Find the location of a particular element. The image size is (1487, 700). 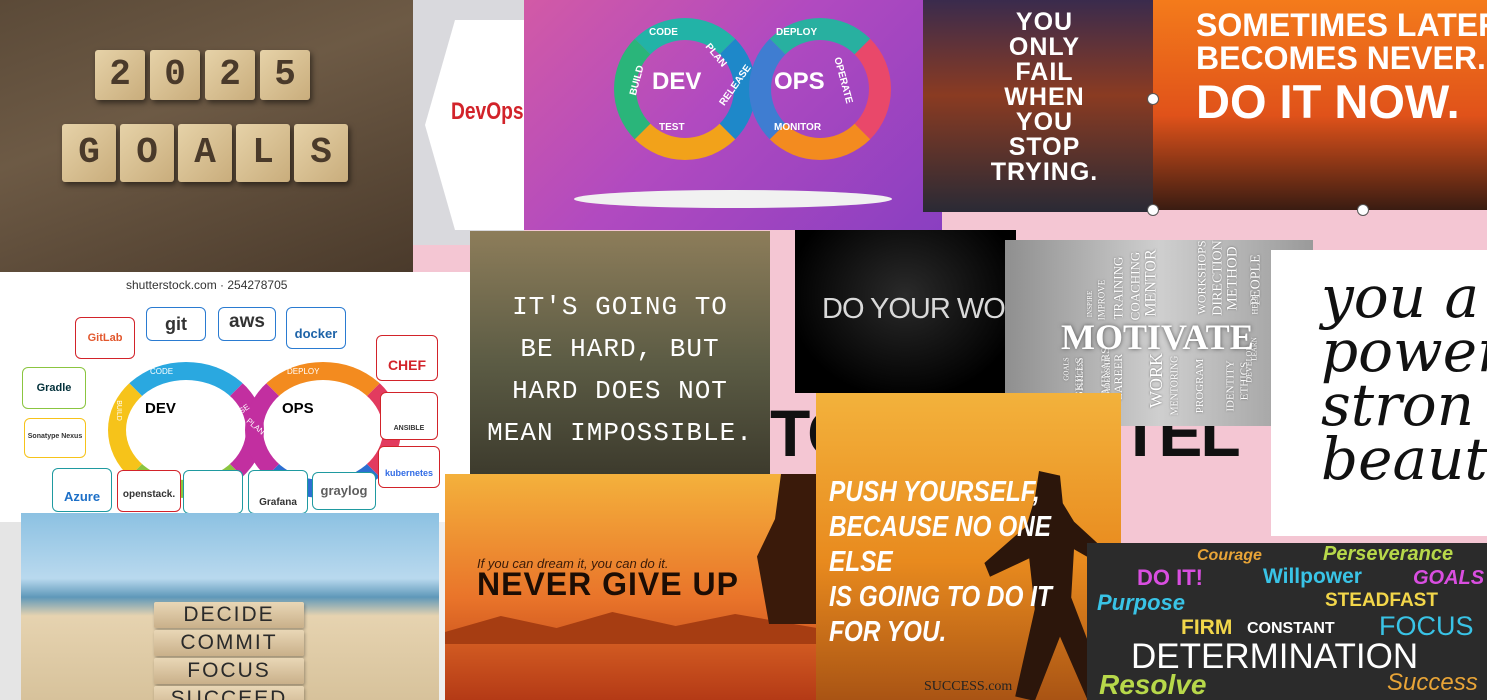

cloud-word: MENTORING is located at coordinates (1175, 385).